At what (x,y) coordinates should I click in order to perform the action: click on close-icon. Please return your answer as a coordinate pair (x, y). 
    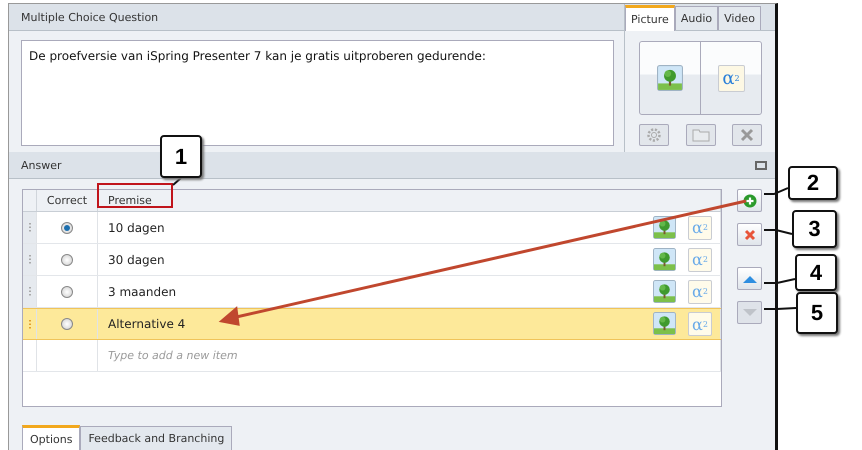
    Looking at the image, I should click on (747, 135).